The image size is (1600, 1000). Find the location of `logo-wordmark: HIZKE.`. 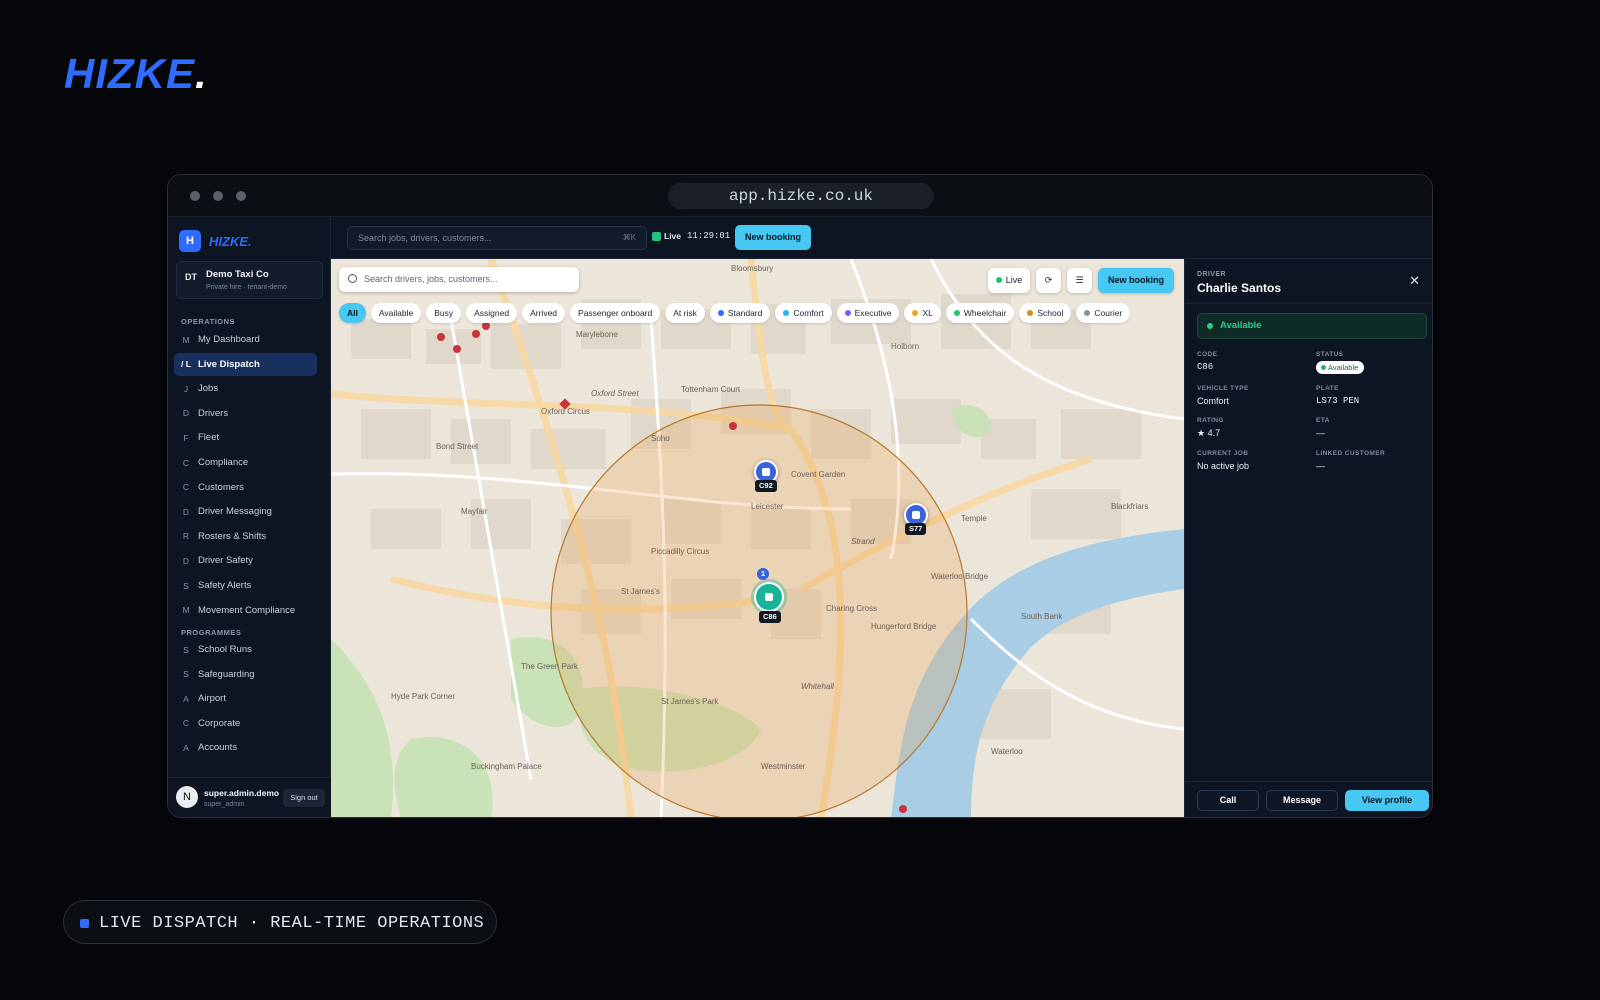

logo-wordmark: HIZKE. is located at coordinates (230, 241).